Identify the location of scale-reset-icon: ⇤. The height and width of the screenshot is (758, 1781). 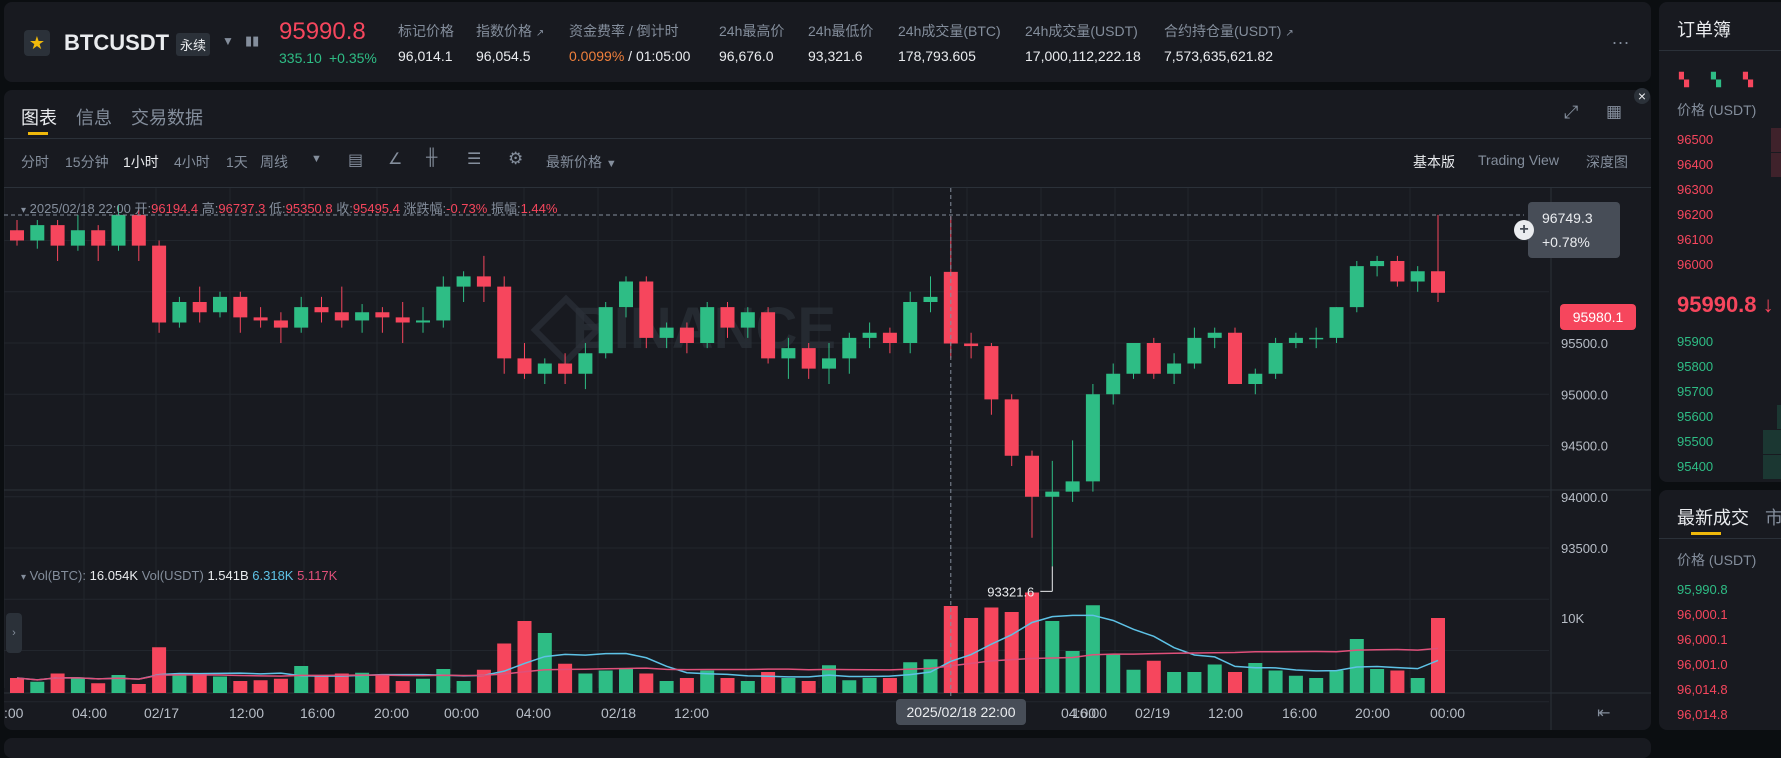
(1603, 713).